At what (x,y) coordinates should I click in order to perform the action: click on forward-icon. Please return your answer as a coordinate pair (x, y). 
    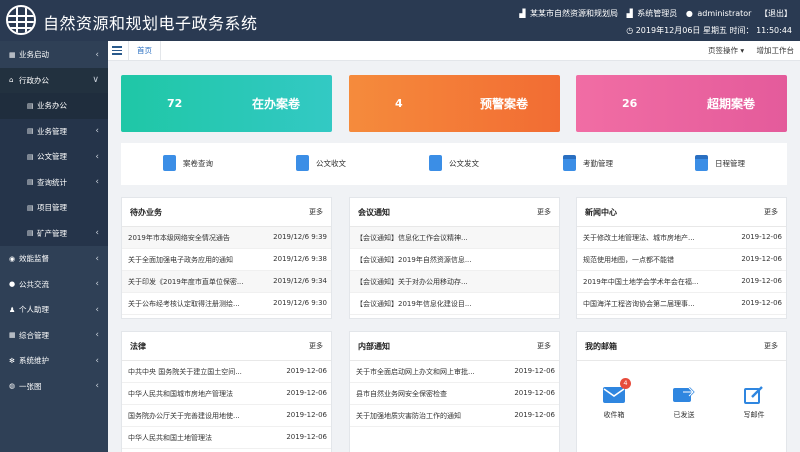
    Looking at the image, I should click on (684, 394).